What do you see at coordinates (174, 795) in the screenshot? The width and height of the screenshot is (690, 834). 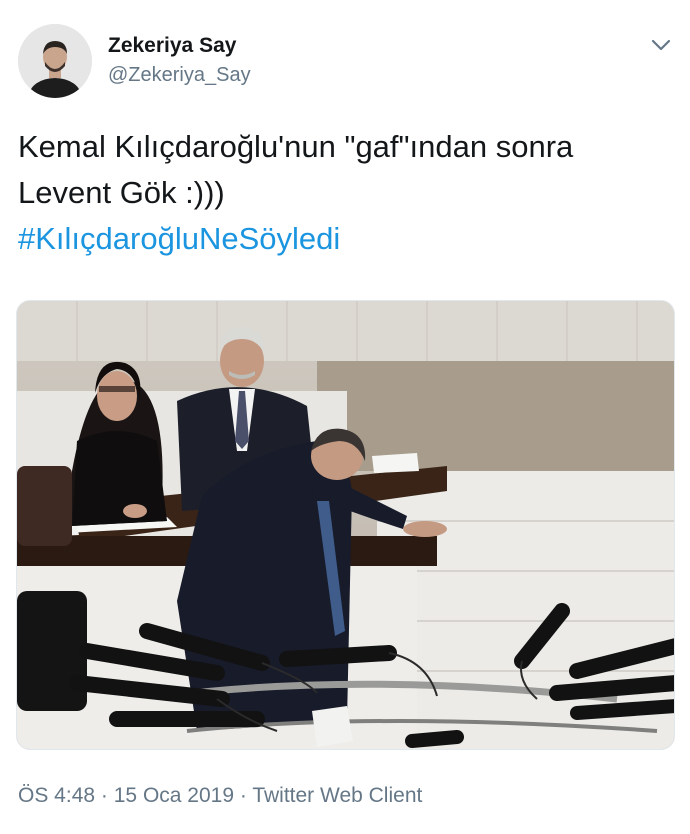 I see `tweet-date: 15 Oca 2019` at bounding box center [174, 795].